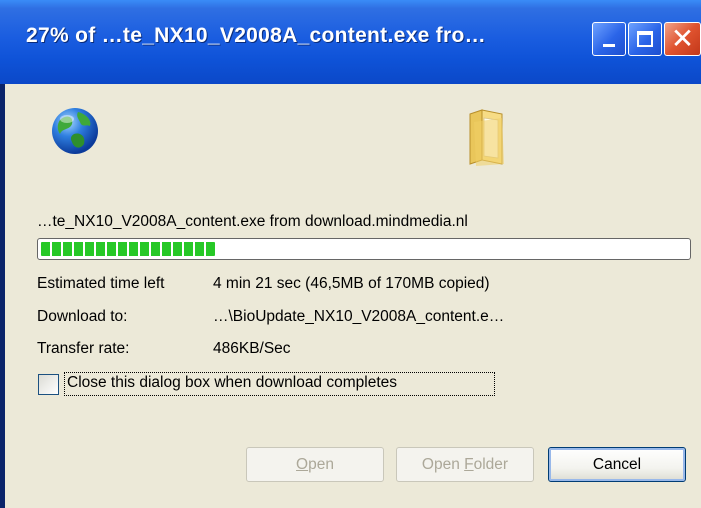  Describe the element at coordinates (491, 464) in the screenshot. I see `open-folder-rest: older` at that location.